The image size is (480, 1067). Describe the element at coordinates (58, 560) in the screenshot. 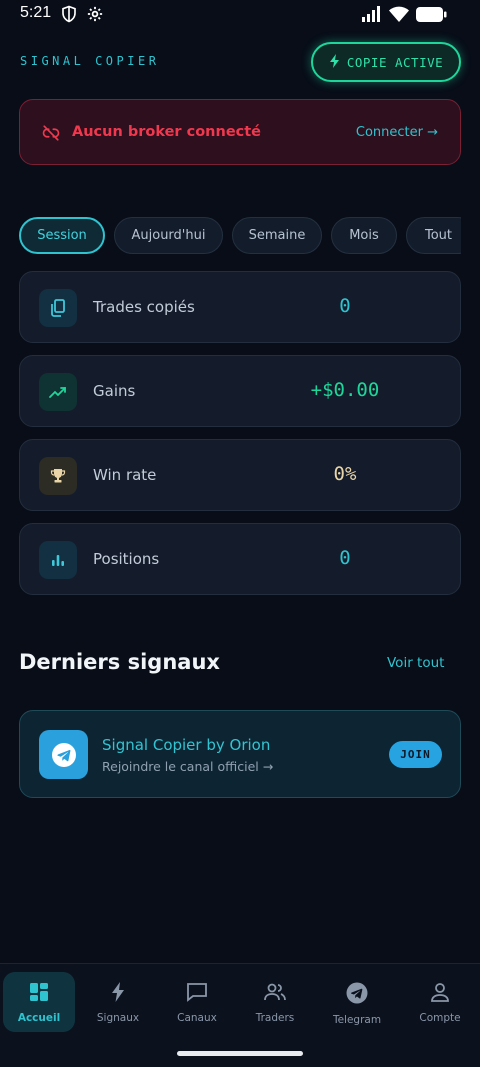

I see `bar-chart-icon` at that location.